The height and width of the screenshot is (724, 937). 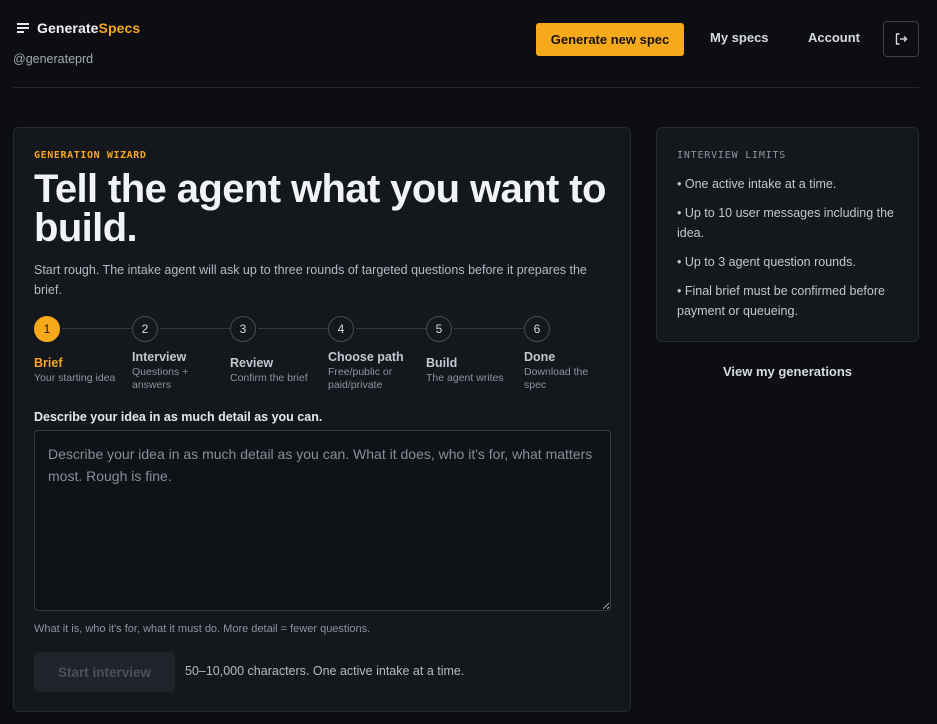 What do you see at coordinates (481, 350) in the screenshot?
I see `step-build: 5 Build The agent writes` at bounding box center [481, 350].